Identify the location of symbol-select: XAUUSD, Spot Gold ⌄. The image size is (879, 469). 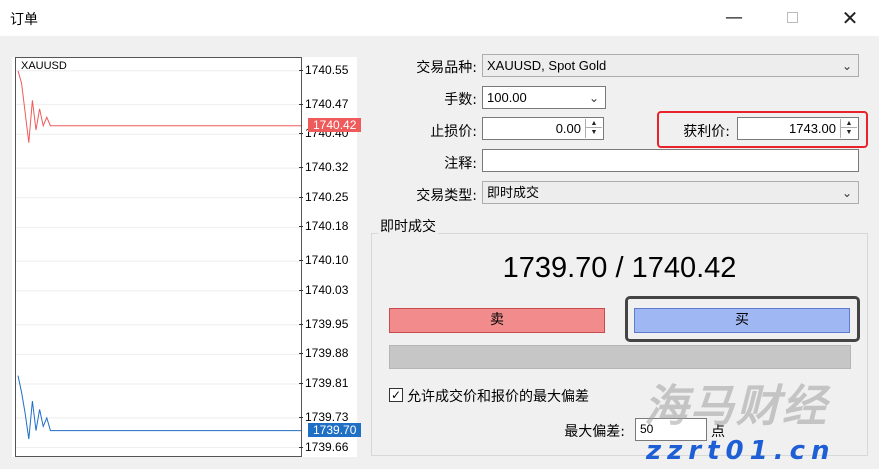
(670, 65).